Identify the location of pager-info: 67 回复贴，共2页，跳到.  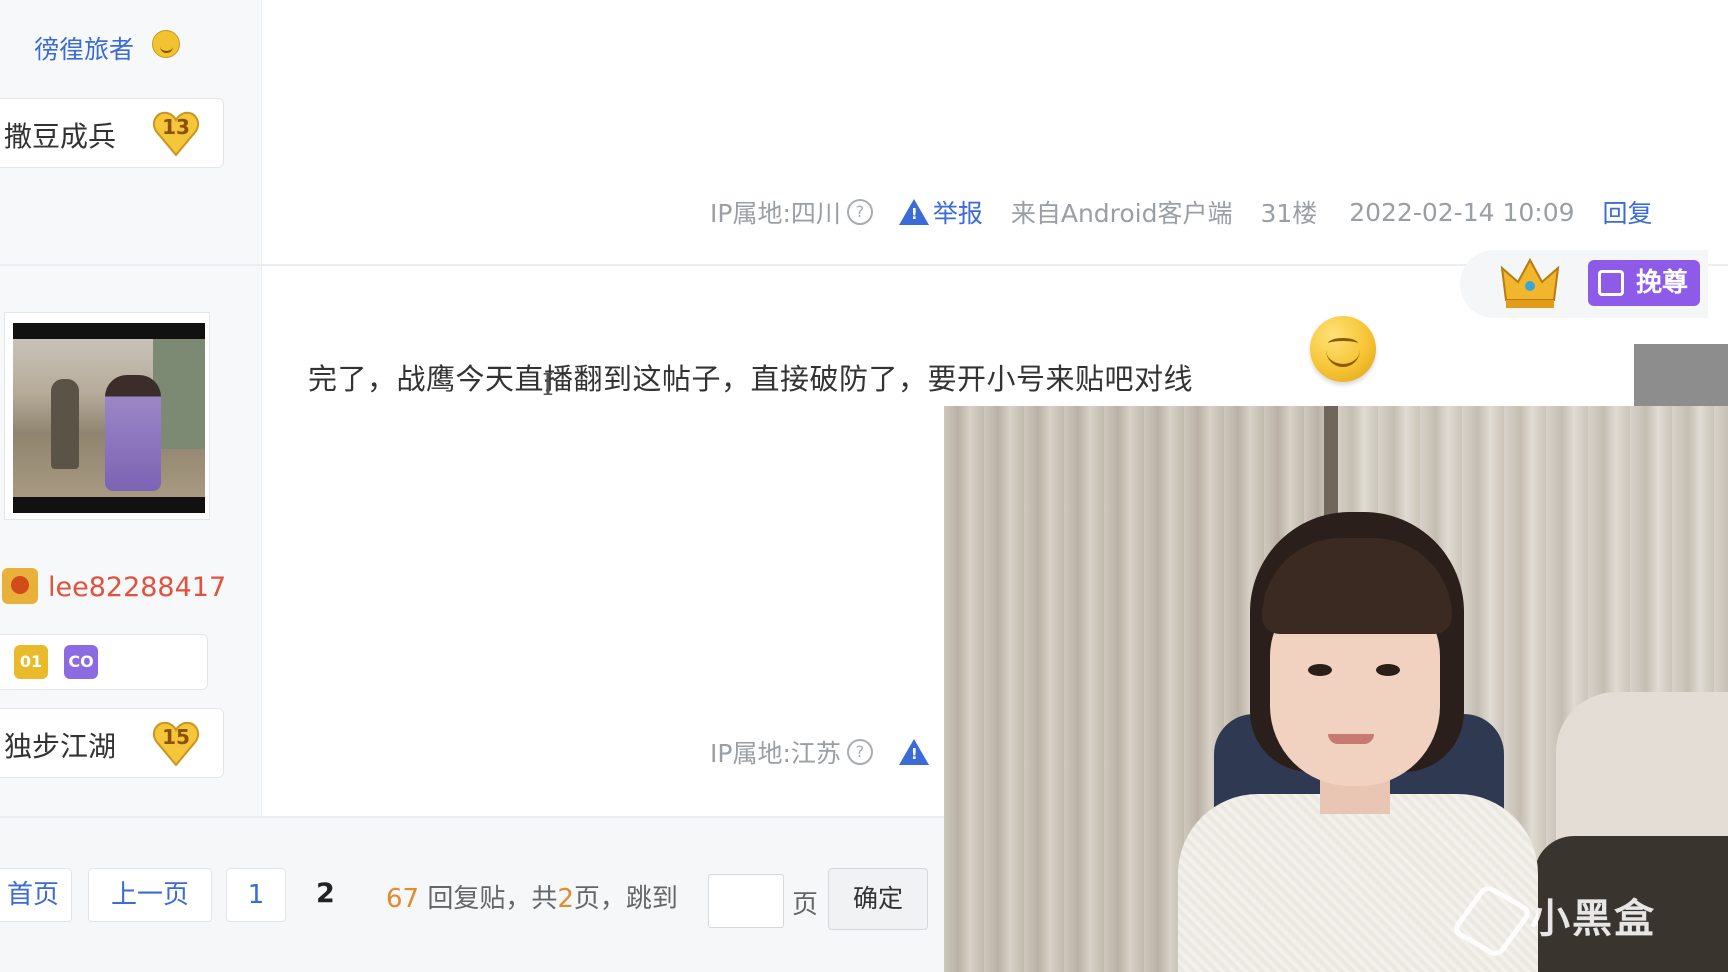
(532, 896).